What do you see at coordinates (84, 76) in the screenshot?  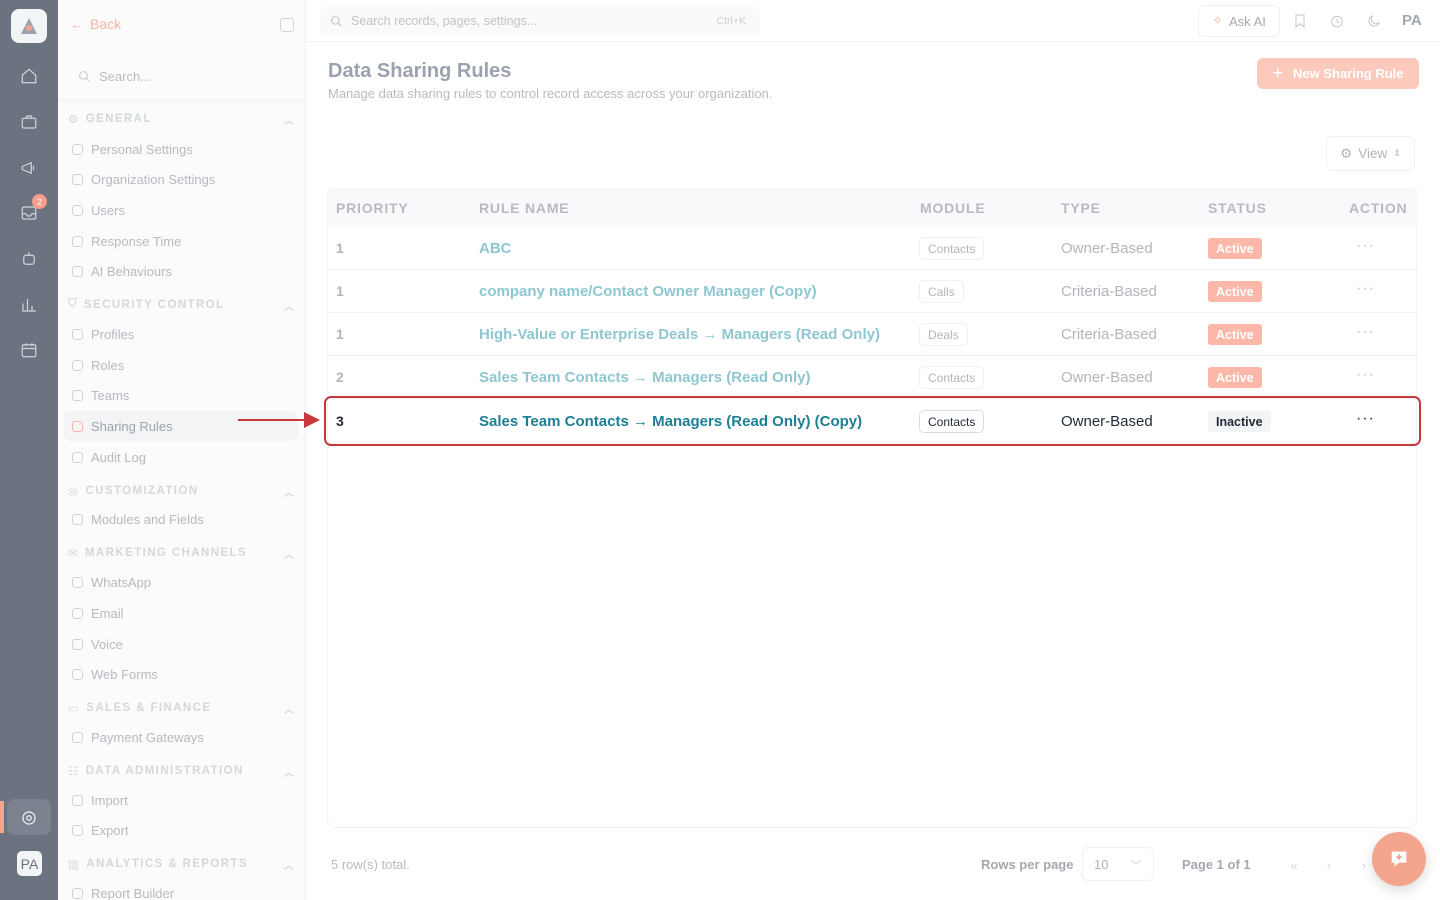 I see `search-icon` at bounding box center [84, 76].